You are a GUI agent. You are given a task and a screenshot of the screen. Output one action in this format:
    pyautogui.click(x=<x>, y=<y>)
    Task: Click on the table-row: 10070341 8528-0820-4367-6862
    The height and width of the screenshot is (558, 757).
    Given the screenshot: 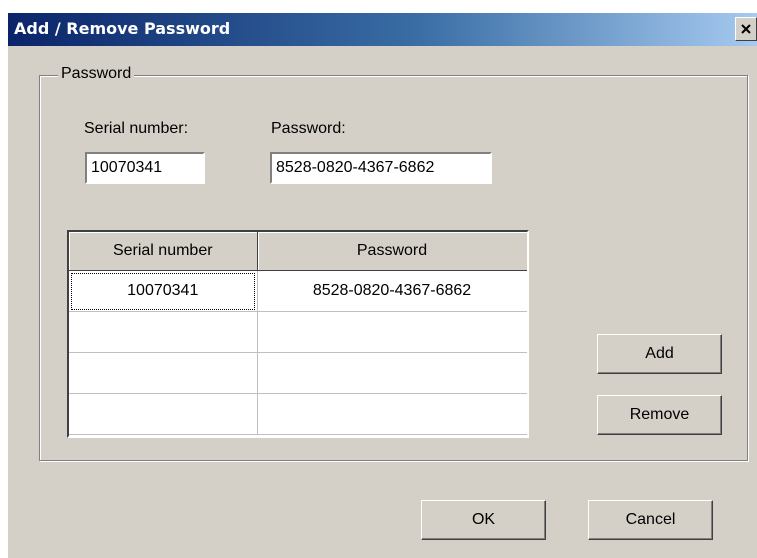 What is the action you would take?
    pyautogui.click(x=298, y=291)
    